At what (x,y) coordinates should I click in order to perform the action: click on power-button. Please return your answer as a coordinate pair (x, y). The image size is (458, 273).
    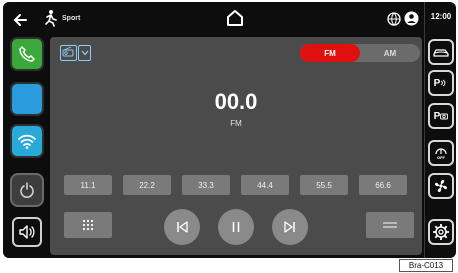
    Looking at the image, I should click on (27, 190).